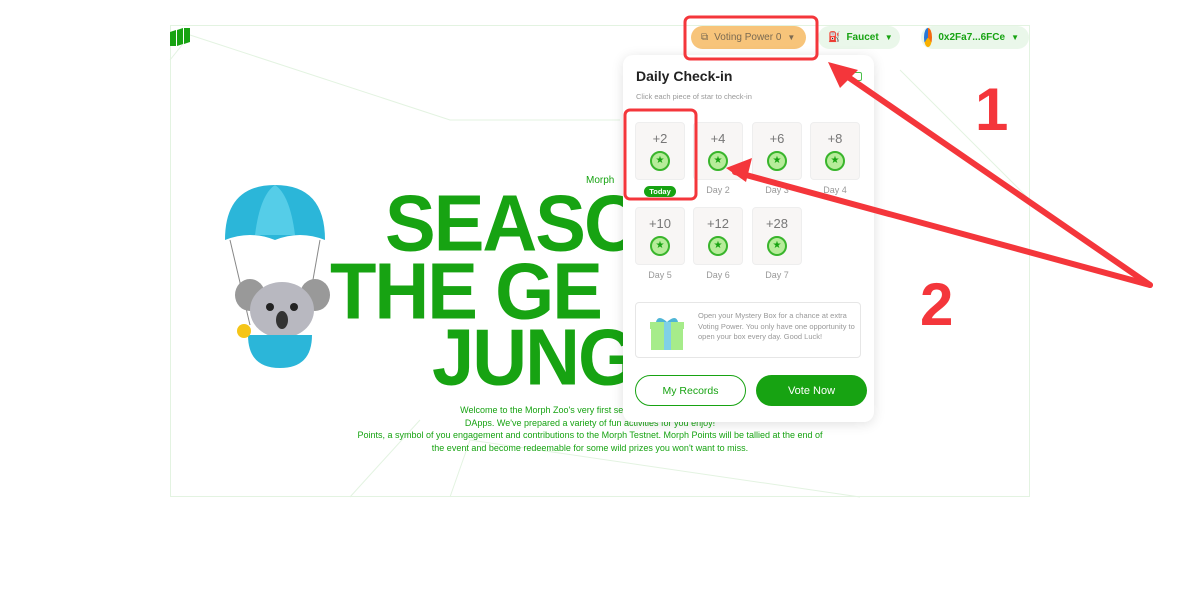 The height and width of the screenshot is (600, 1200). I want to click on faucet-icon: ⛽, so click(834, 37).